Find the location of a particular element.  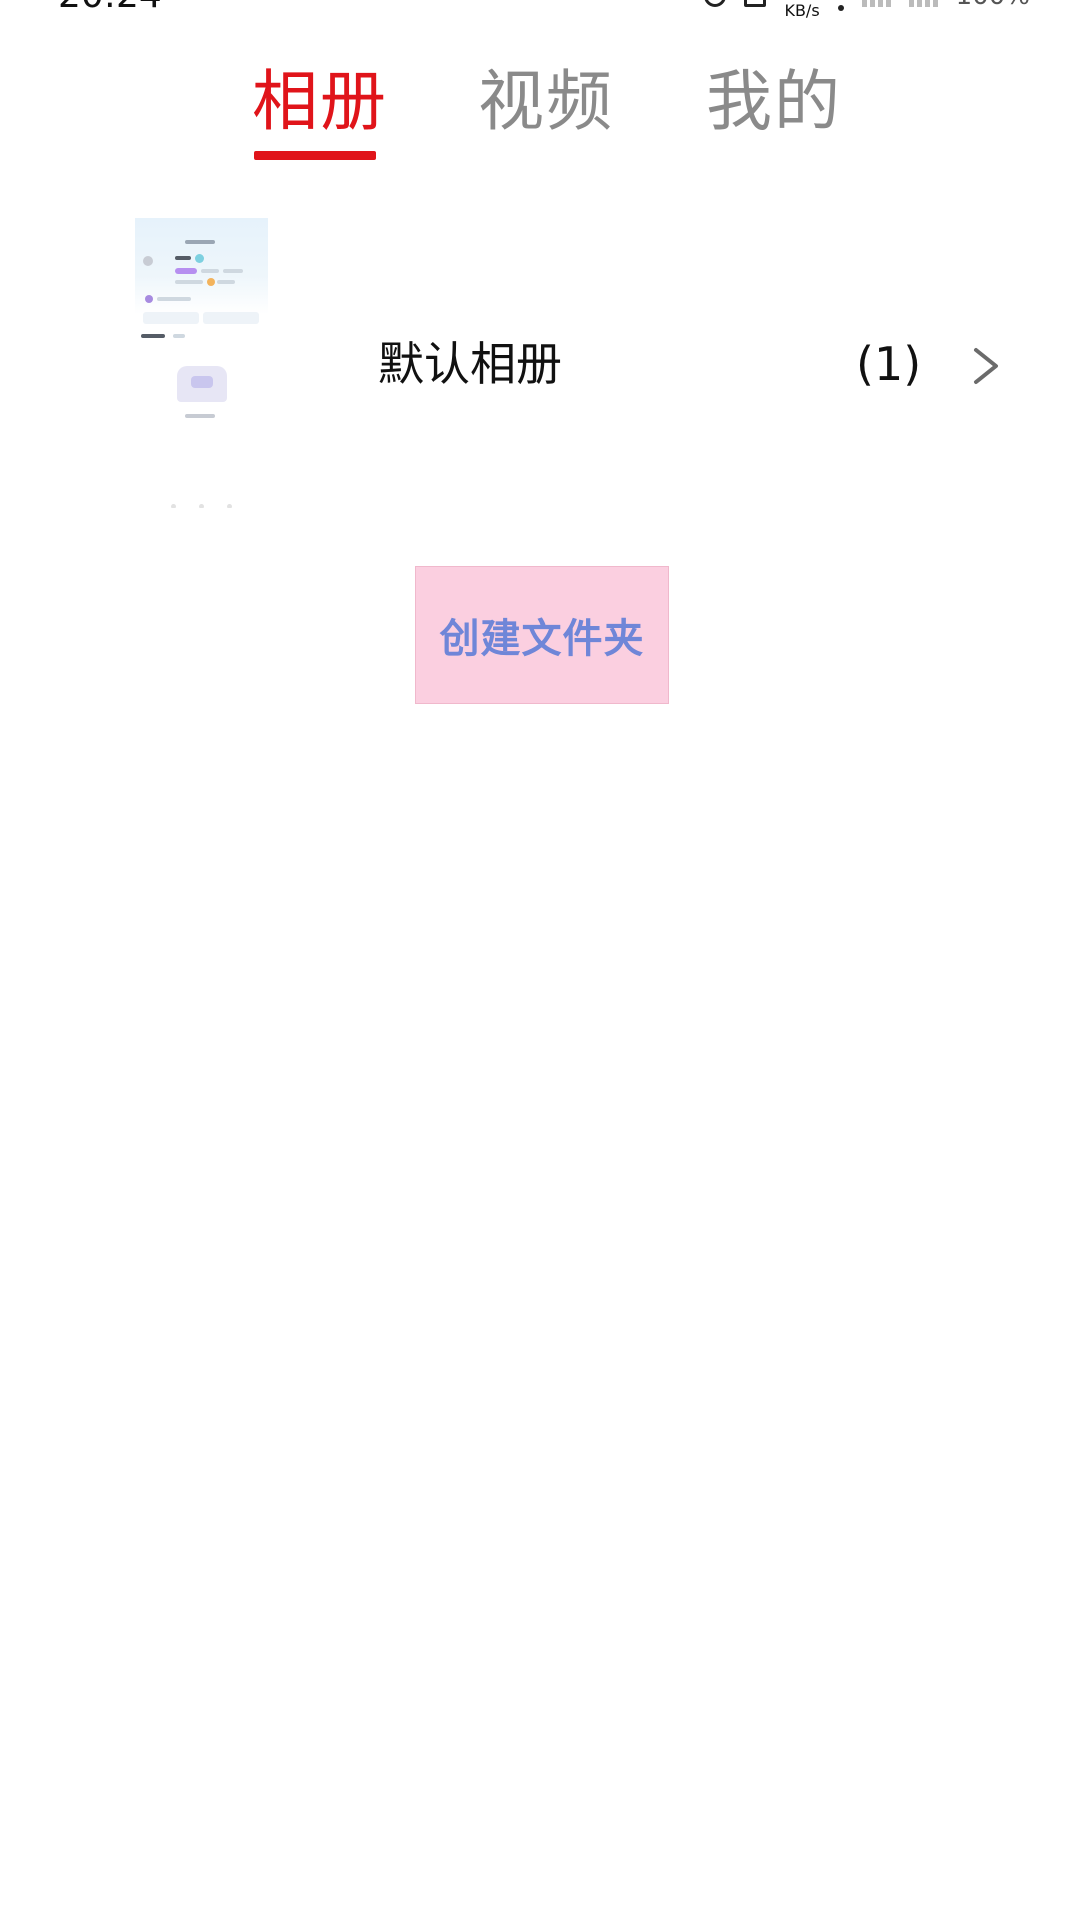

album-count: (1) is located at coordinates (889, 364).